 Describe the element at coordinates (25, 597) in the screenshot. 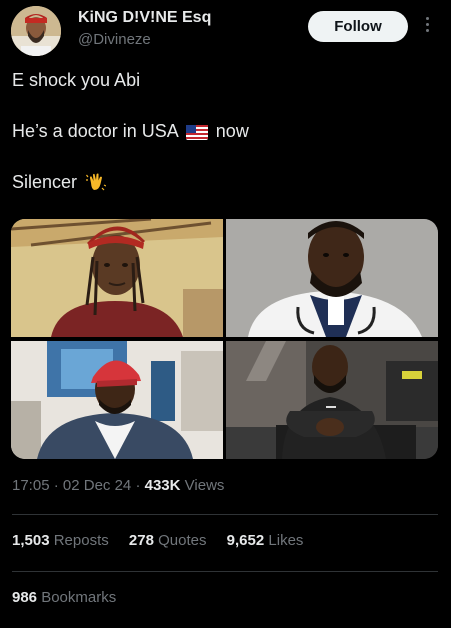

I see `bookmarks-count: 986` at that location.